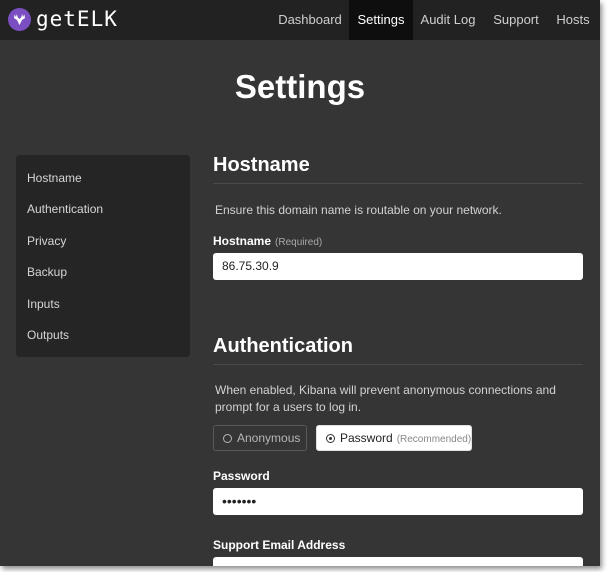 Image resolution: width=608 pixels, height=572 pixels. I want to click on support-email-input, so click(398, 561).